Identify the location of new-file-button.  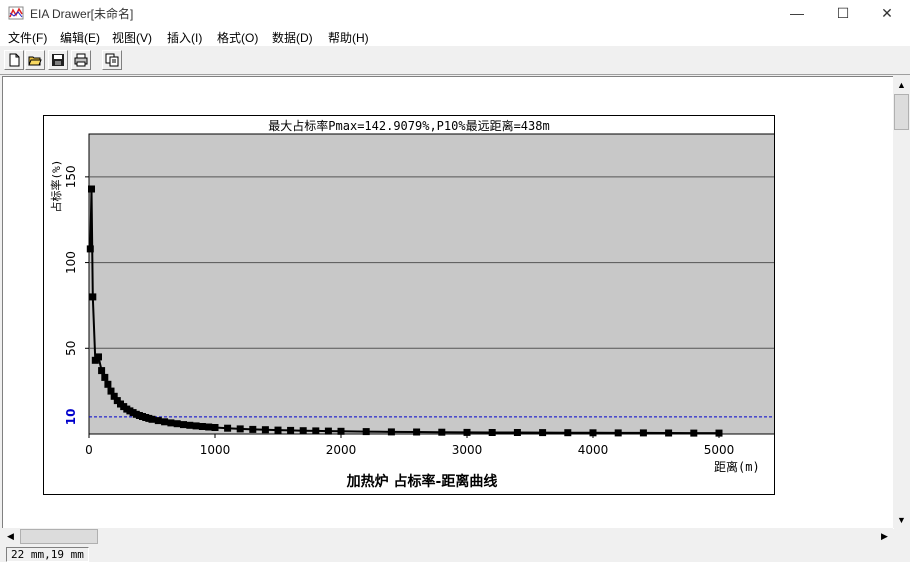
(14, 60).